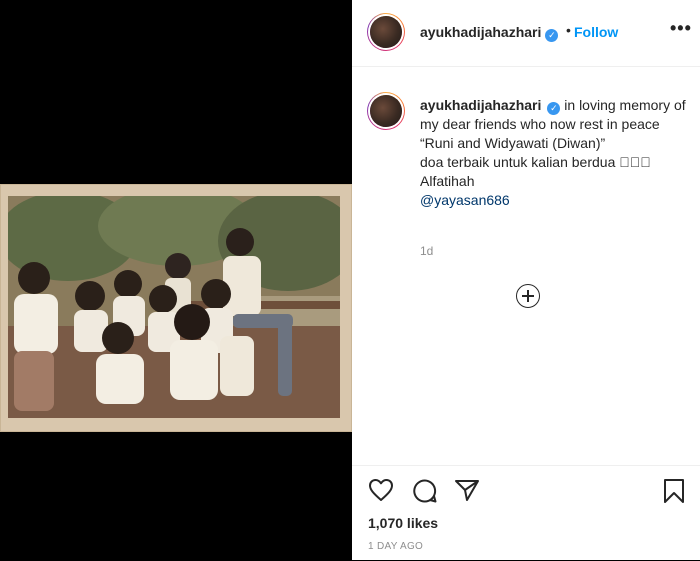 Image resolution: width=700 pixels, height=561 pixels. What do you see at coordinates (426, 251) in the screenshot?
I see `caption-timestamp: 1d` at bounding box center [426, 251].